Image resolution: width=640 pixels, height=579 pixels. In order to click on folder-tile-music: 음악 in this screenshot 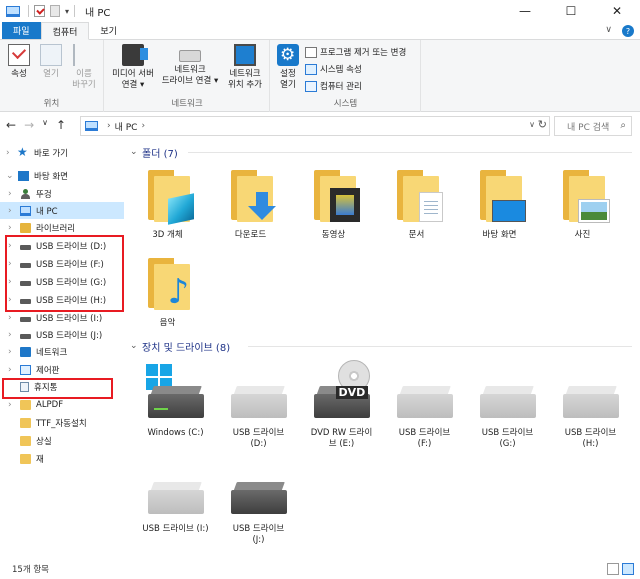, I will do `click(167, 292)`.